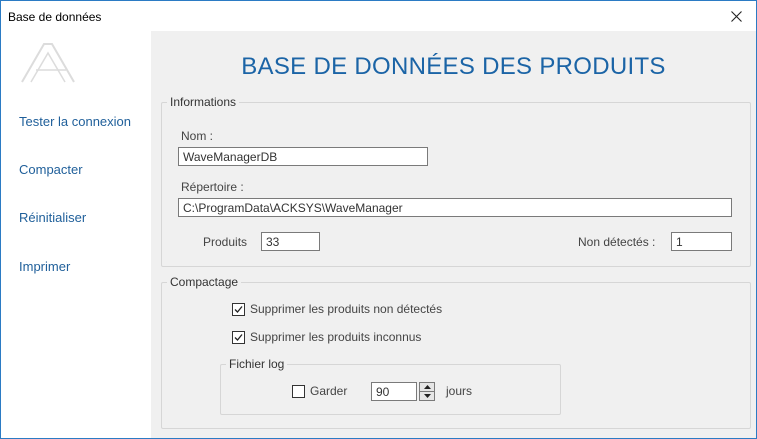 Image resolution: width=757 pixels, height=439 pixels. What do you see at coordinates (394, 391) in the screenshot?
I see `days-input` at bounding box center [394, 391].